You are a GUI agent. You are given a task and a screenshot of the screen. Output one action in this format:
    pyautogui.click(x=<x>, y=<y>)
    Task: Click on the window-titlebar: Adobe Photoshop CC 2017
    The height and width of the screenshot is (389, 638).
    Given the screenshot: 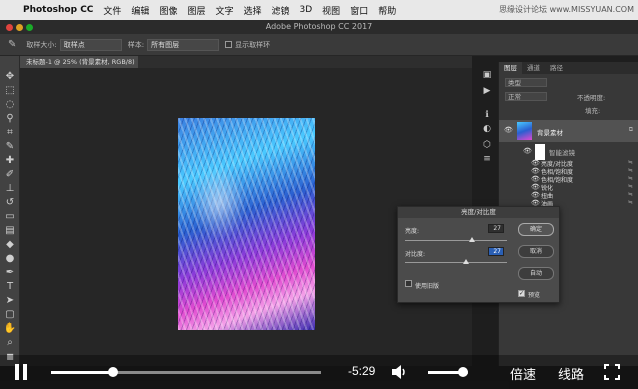 What is the action you would take?
    pyautogui.click(x=319, y=27)
    